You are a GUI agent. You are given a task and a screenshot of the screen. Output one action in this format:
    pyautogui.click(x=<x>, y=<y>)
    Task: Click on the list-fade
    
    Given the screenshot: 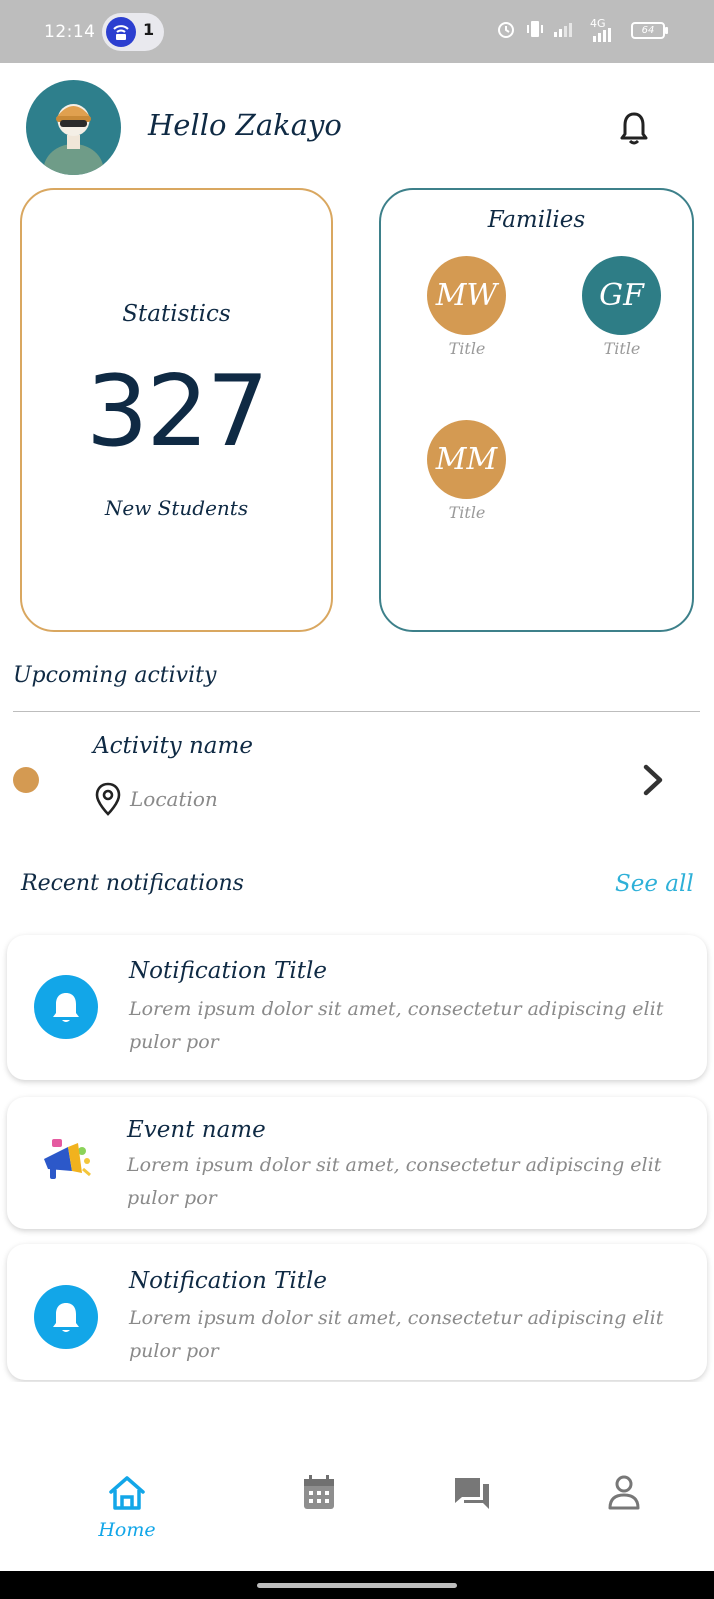 What is the action you would take?
    pyautogui.click(x=357, y=1422)
    